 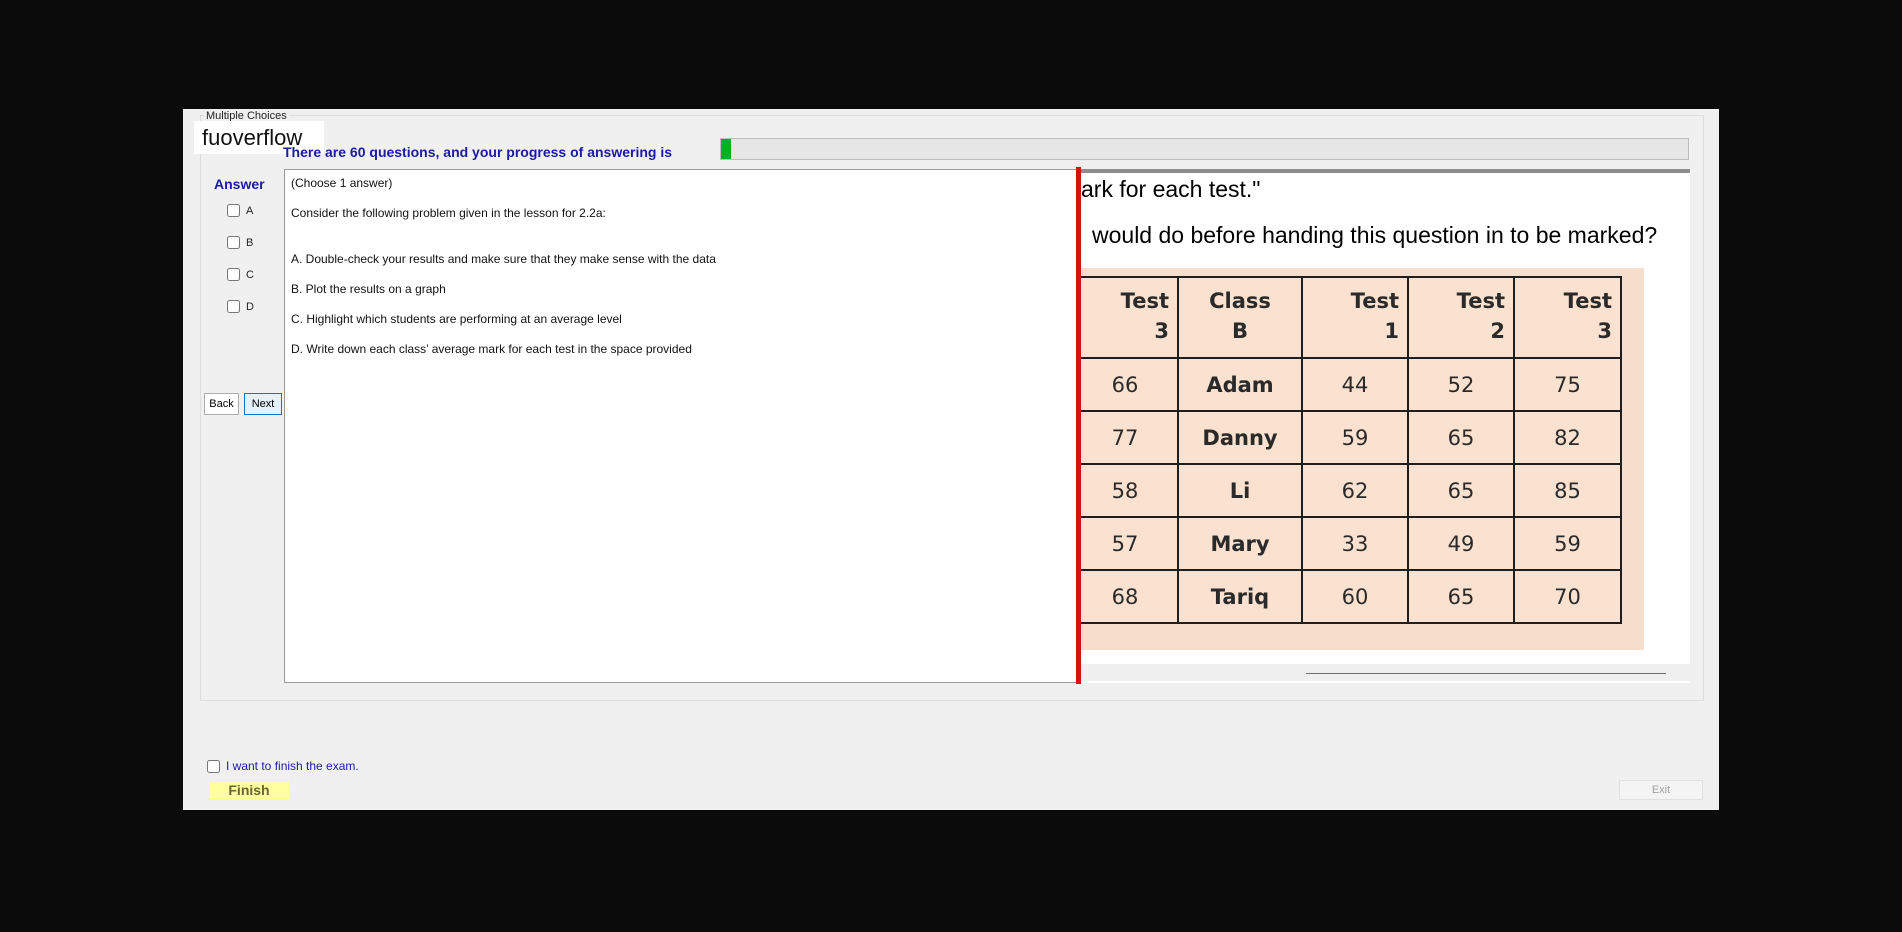 What do you see at coordinates (951, 816) in the screenshot?
I see `window-bottom-edge` at bounding box center [951, 816].